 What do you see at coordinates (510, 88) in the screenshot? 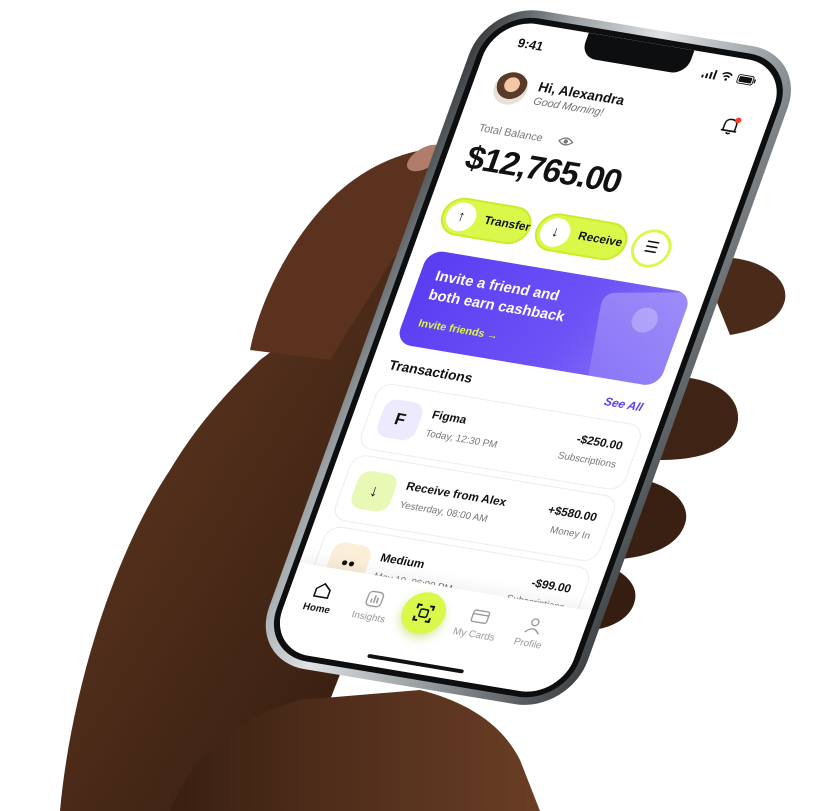
I see `avatar` at bounding box center [510, 88].